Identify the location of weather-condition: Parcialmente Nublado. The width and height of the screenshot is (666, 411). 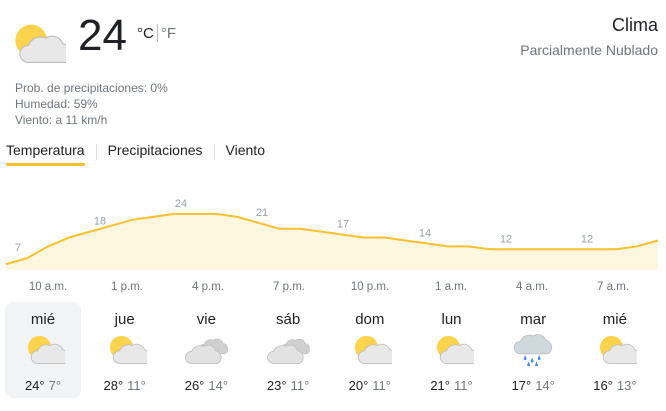
(589, 50).